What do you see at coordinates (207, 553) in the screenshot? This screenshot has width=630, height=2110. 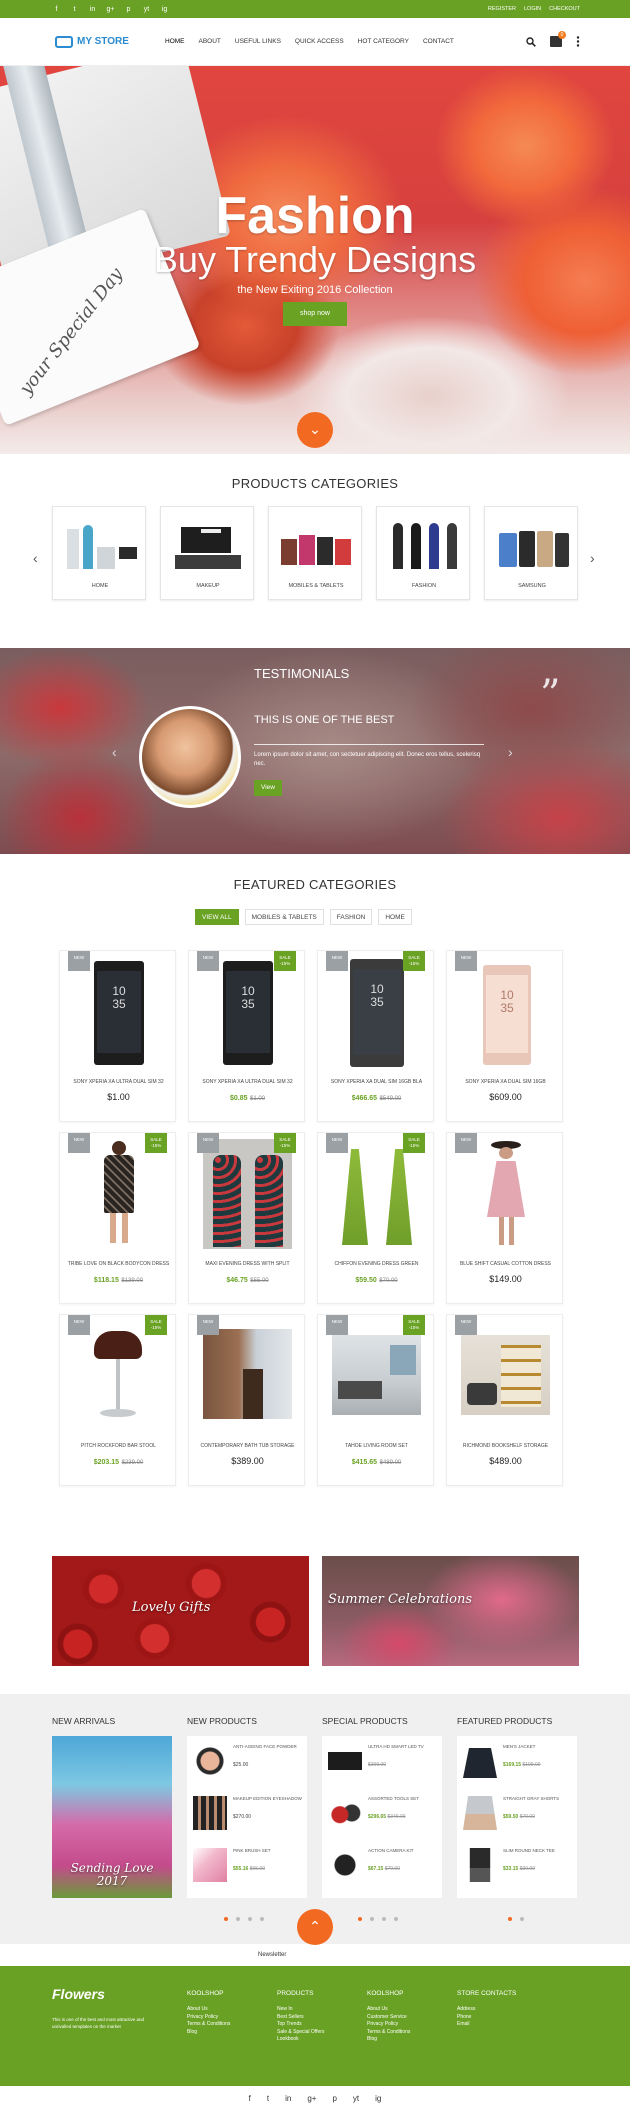 I see `category-card-makeup: Makeup` at bounding box center [207, 553].